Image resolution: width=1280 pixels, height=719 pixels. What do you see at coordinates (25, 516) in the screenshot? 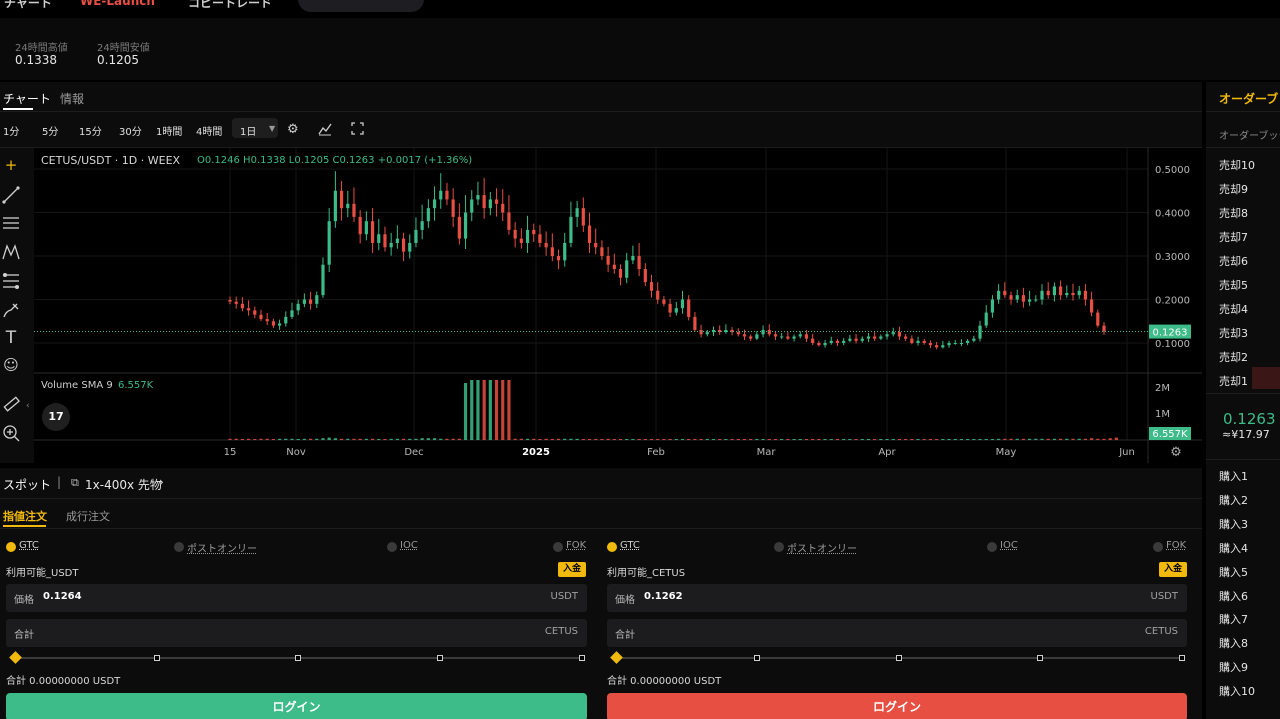
I see `tab-limit-order: 指値注文` at bounding box center [25, 516].